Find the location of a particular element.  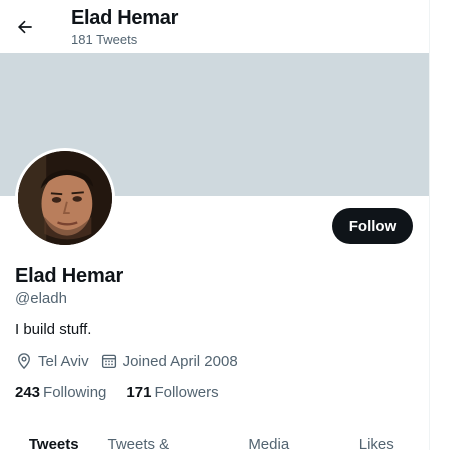

followers-label: Followers is located at coordinates (186, 392).